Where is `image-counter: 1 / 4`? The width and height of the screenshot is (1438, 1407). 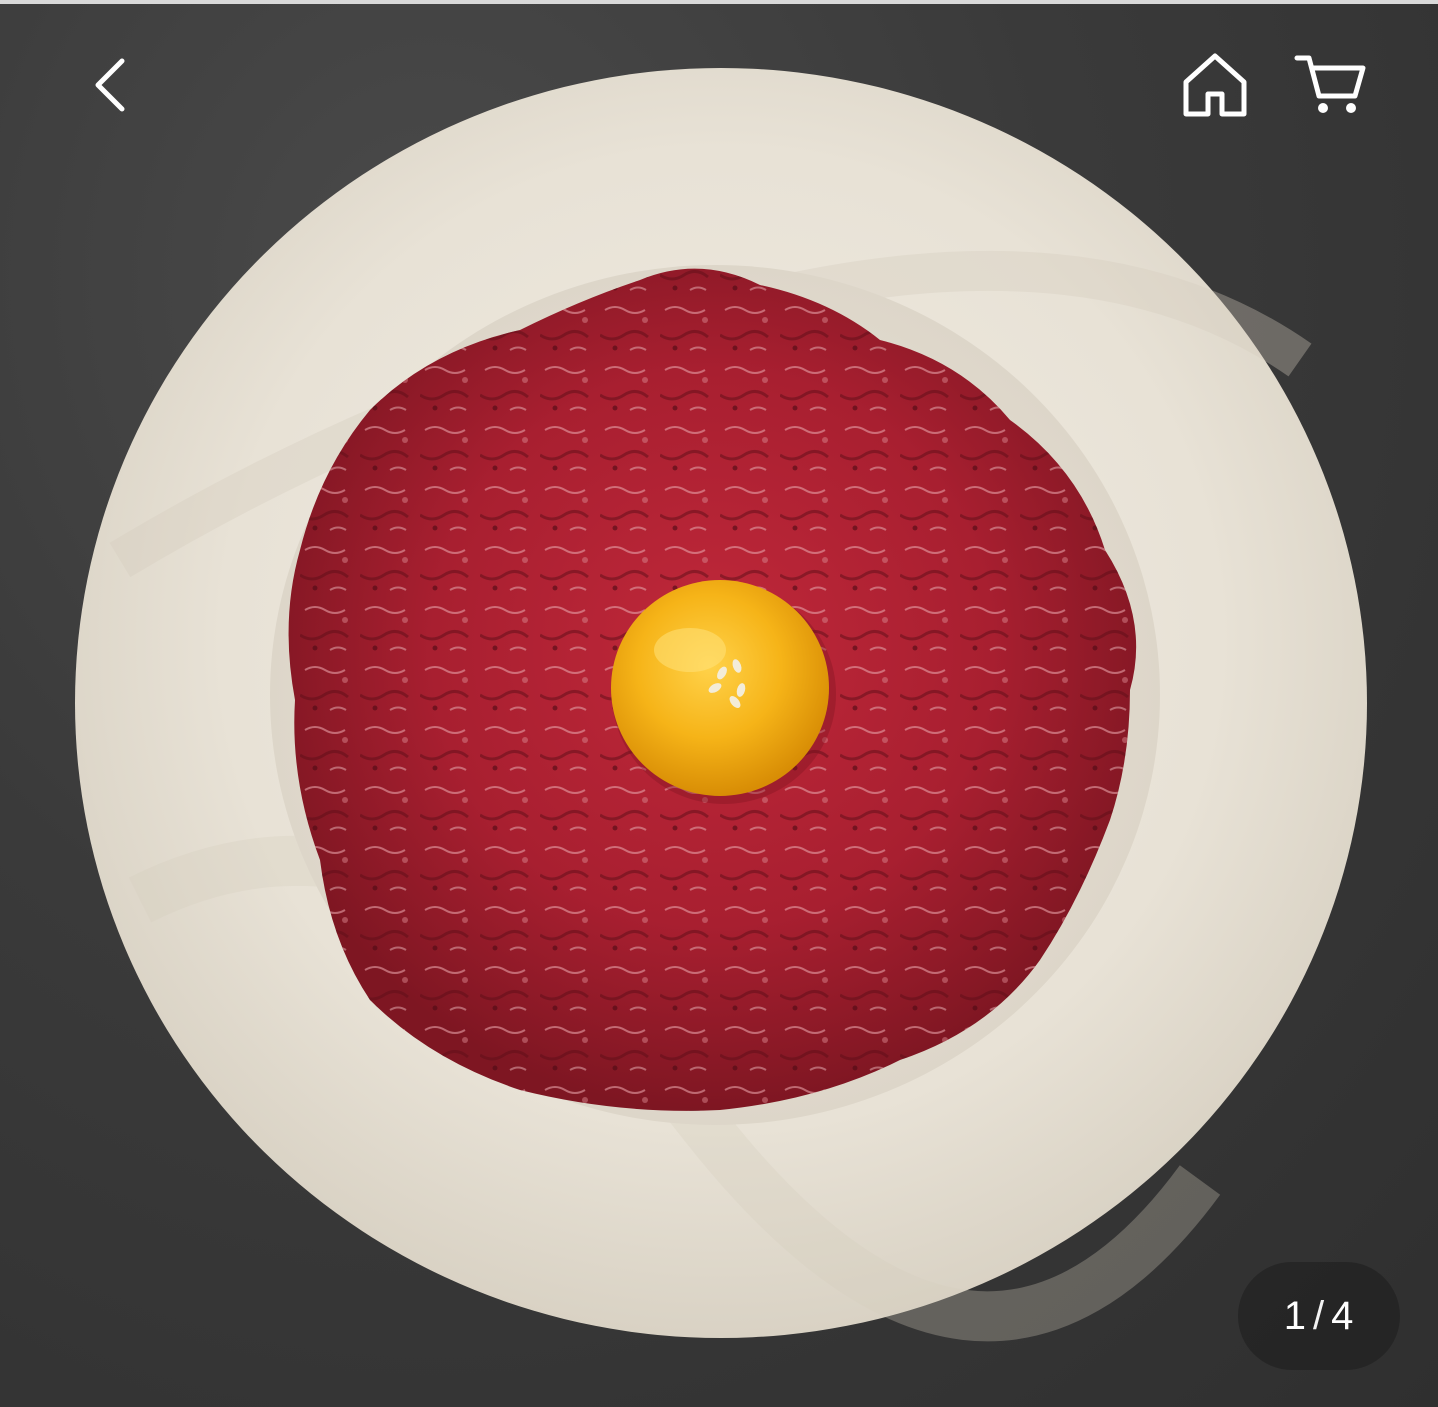 image-counter: 1 / 4 is located at coordinates (1319, 1316).